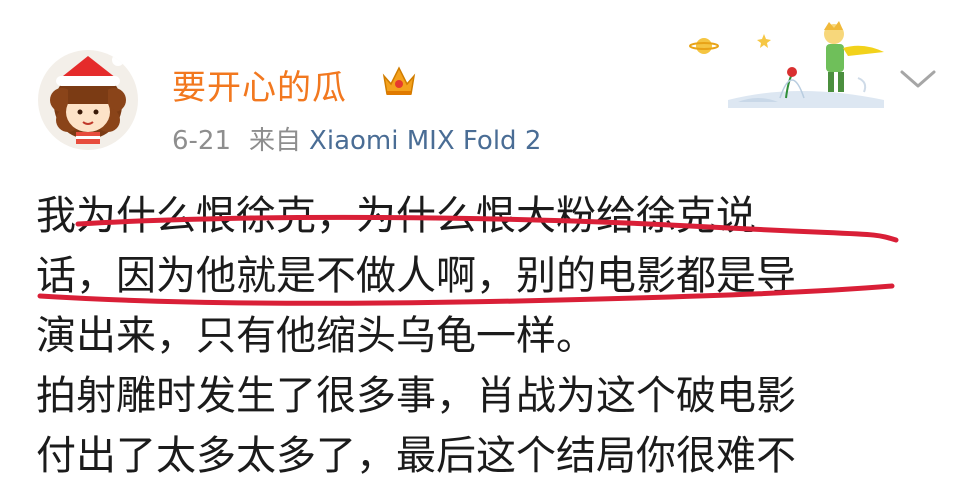 This screenshot has height=486, width=960. Describe the element at coordinates (259, 84) in the screenshot. I see `username: 要开心的瓜` at that location.